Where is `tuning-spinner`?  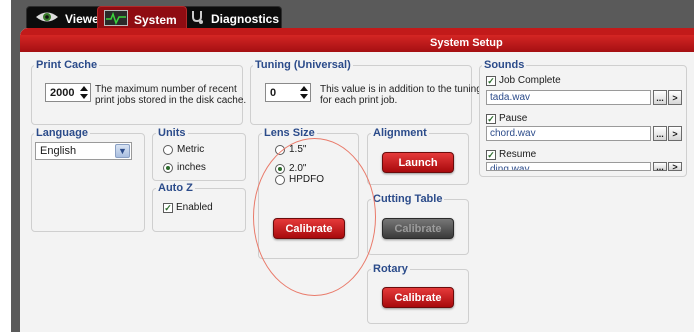 tuning-spinner is located at coordinates (303, 92).